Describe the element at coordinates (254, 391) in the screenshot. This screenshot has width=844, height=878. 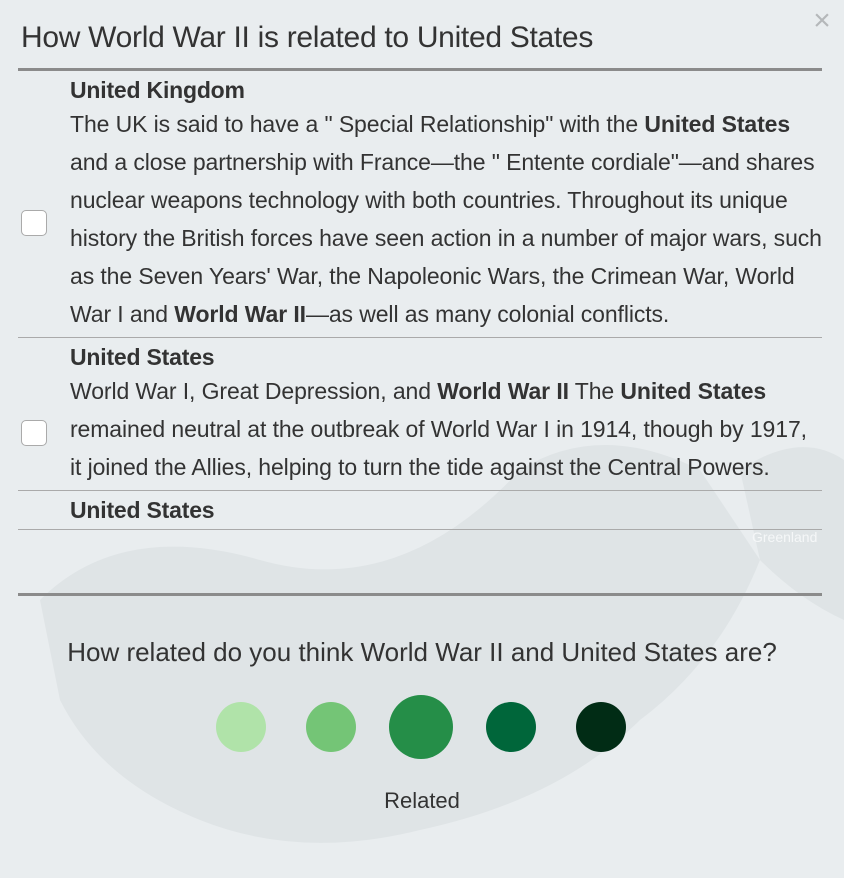
I see `body-text: World War I, Great Depression, and` at that location.